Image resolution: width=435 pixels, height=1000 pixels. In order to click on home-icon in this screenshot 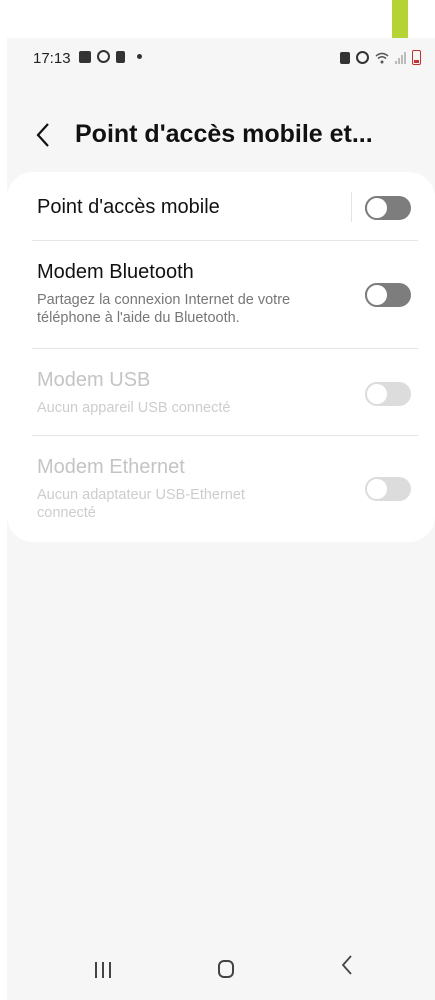, I will do `click(226, 969)`.